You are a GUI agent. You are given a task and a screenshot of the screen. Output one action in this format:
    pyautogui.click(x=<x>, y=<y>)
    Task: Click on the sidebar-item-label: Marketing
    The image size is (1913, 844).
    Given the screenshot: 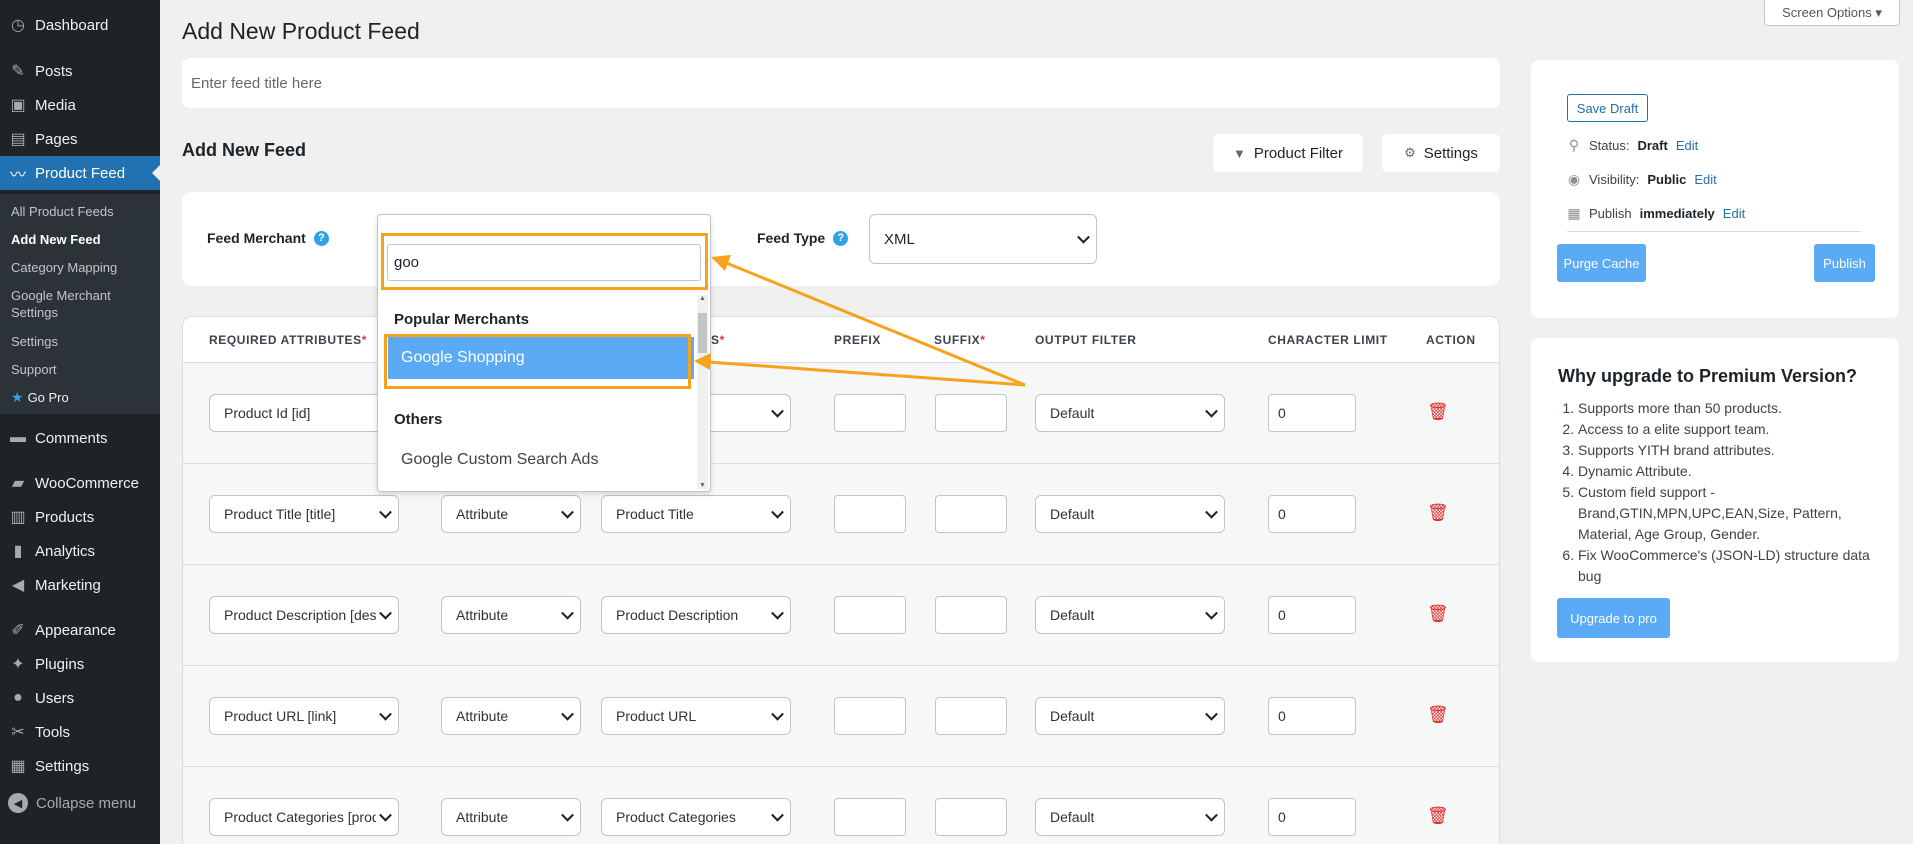 What is the action you would take?
    pyautogui.click(x=68, y=585)
    